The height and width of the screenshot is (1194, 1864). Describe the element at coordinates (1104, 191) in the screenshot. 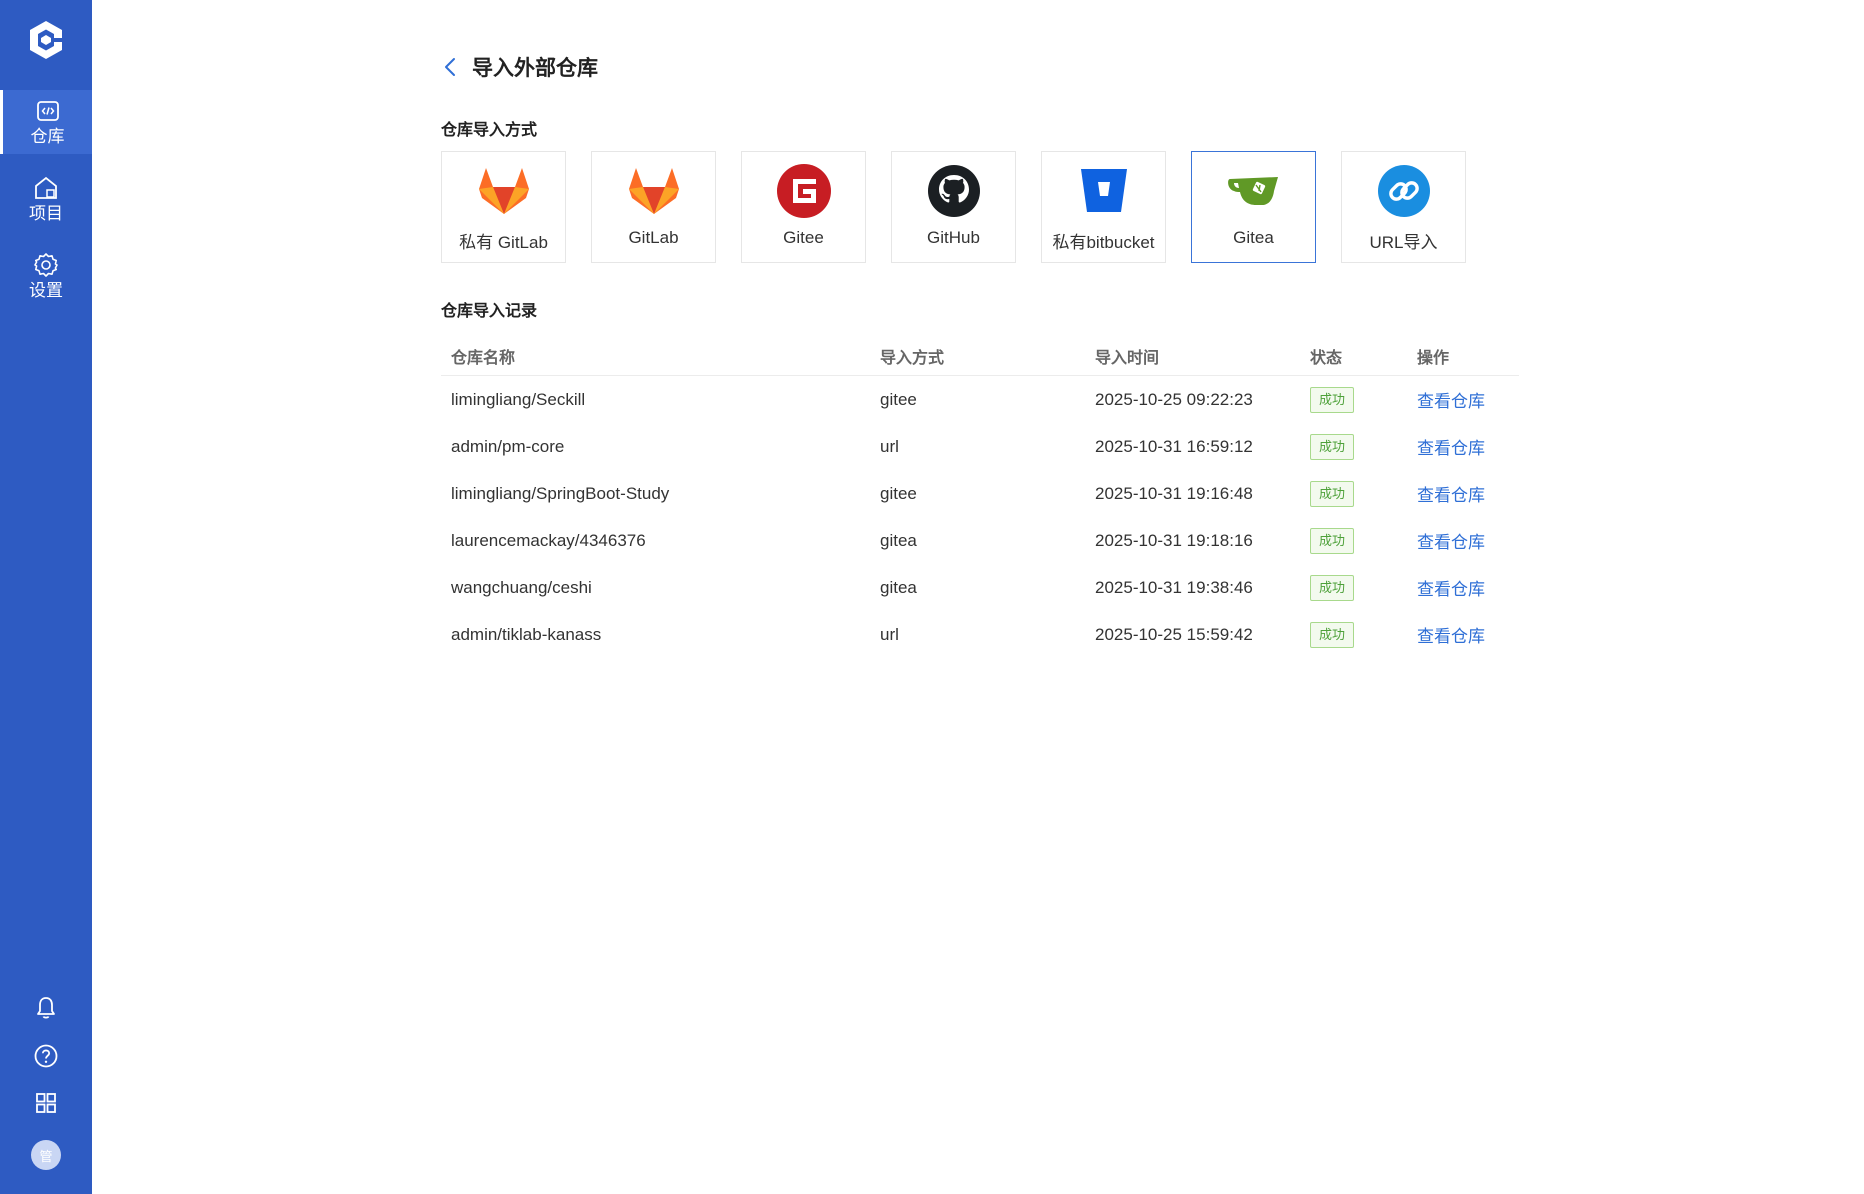

I see `bitbucket-icon` at that location.